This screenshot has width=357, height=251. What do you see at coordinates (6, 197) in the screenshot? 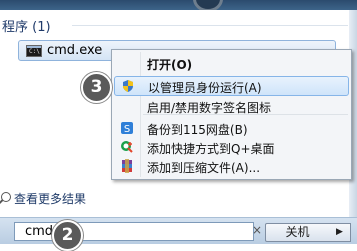
I see `magnifier-icon` at bounding box center [6, 197].